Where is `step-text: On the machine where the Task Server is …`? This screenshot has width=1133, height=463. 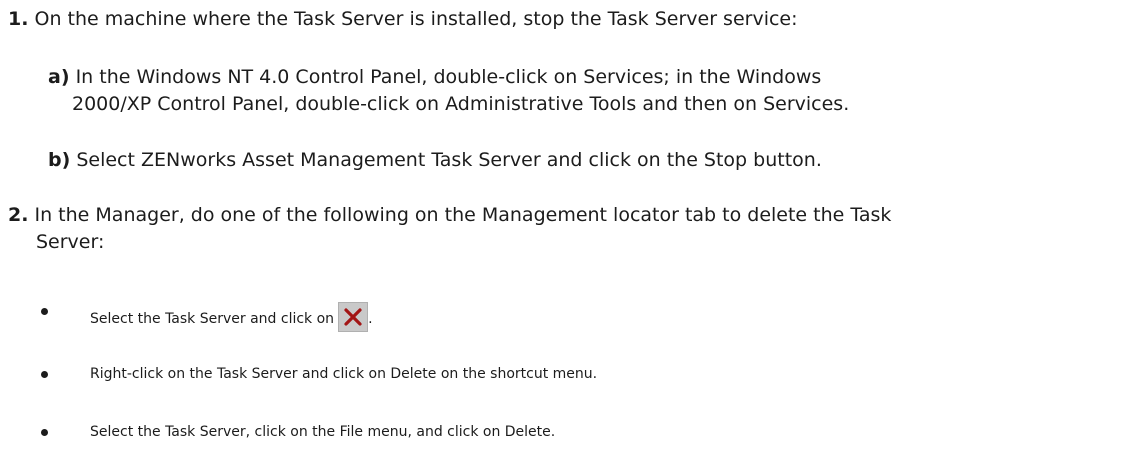 step-text: On the machine where the Task Server is … is located at coordinates (416, 19).